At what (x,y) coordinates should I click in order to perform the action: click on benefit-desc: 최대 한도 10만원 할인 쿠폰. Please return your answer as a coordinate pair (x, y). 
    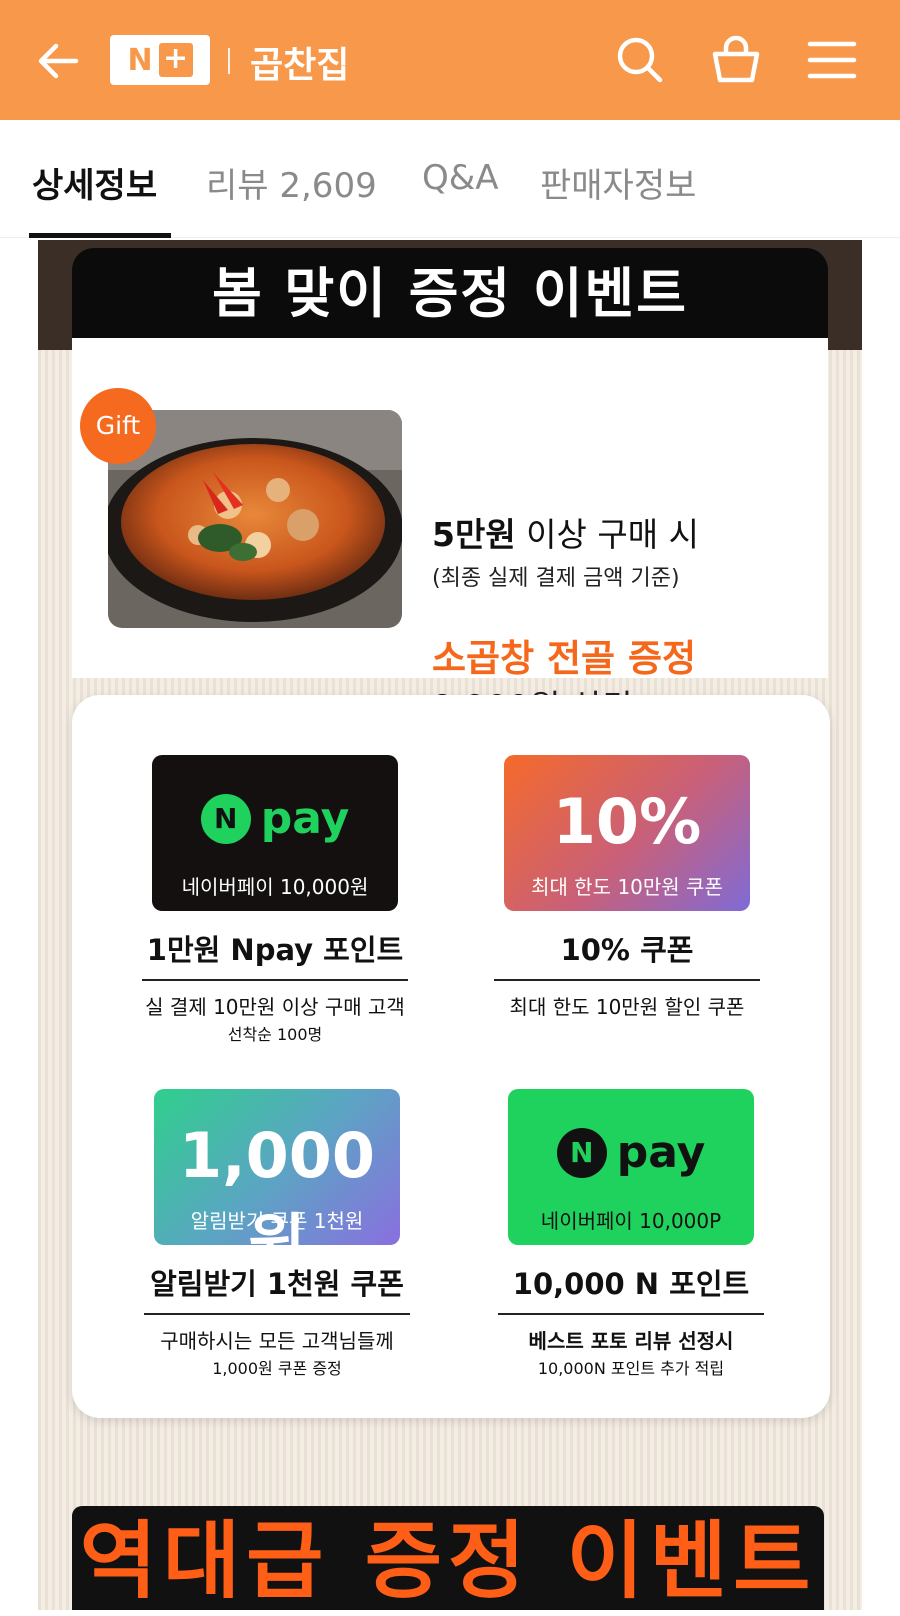
    Looking at the image, I should click on (627, 1007).